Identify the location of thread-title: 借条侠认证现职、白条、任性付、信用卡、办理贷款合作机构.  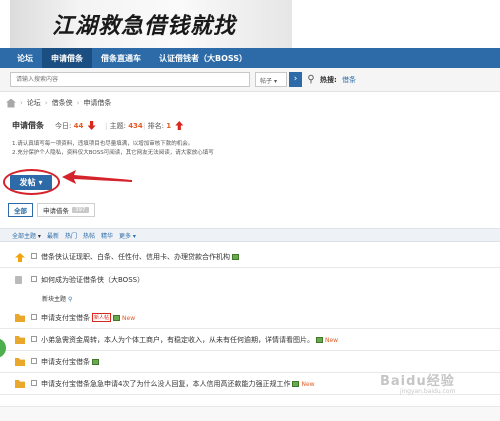
(140, 257).